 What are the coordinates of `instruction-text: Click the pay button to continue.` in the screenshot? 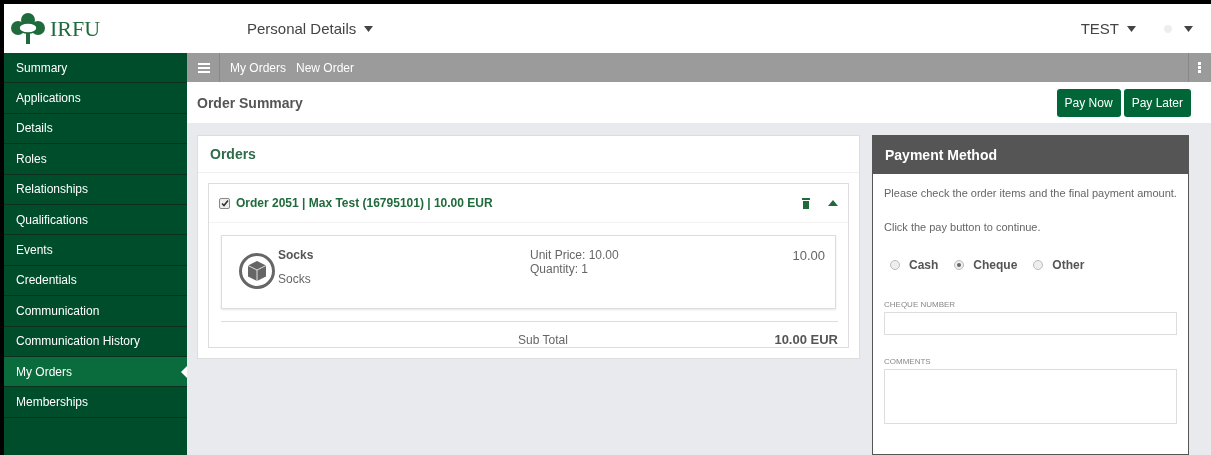 It's located at (963, 227).